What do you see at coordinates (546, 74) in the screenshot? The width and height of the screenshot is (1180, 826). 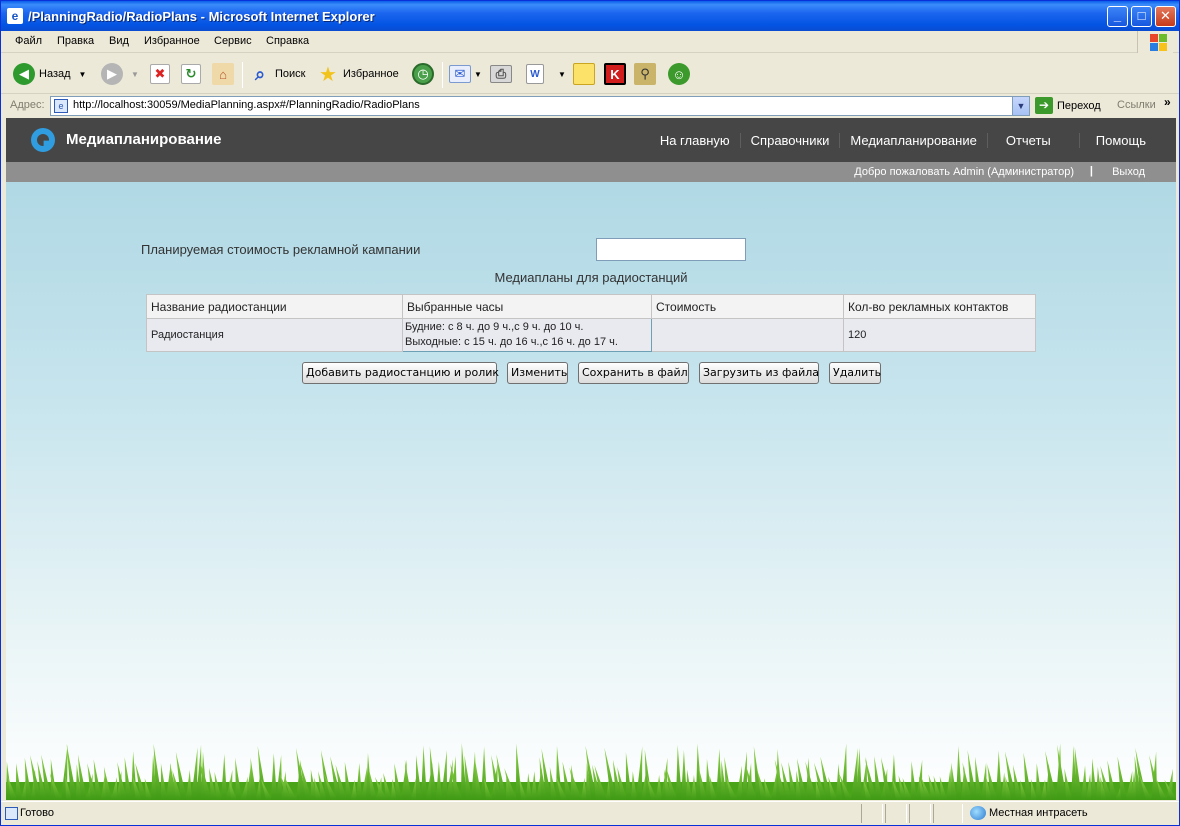 I see `edit-button: W ▼` at bounding box center [546, 74].